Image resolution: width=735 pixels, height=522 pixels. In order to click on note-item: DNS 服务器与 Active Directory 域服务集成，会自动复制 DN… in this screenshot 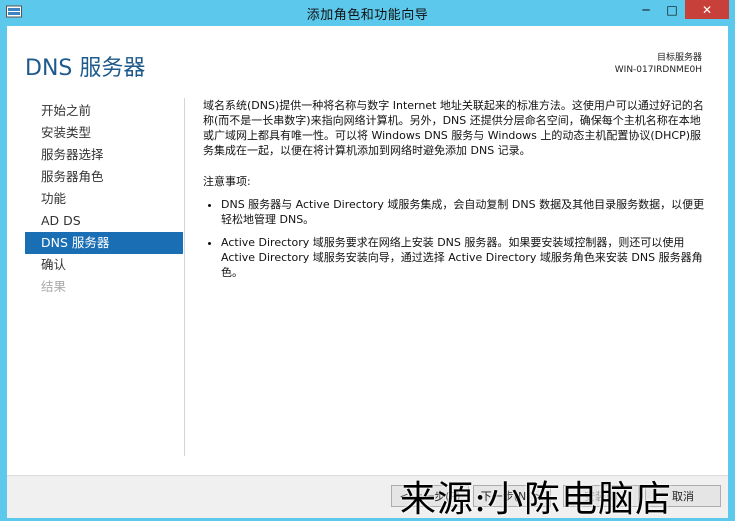, I will do `click(466, 212)`.